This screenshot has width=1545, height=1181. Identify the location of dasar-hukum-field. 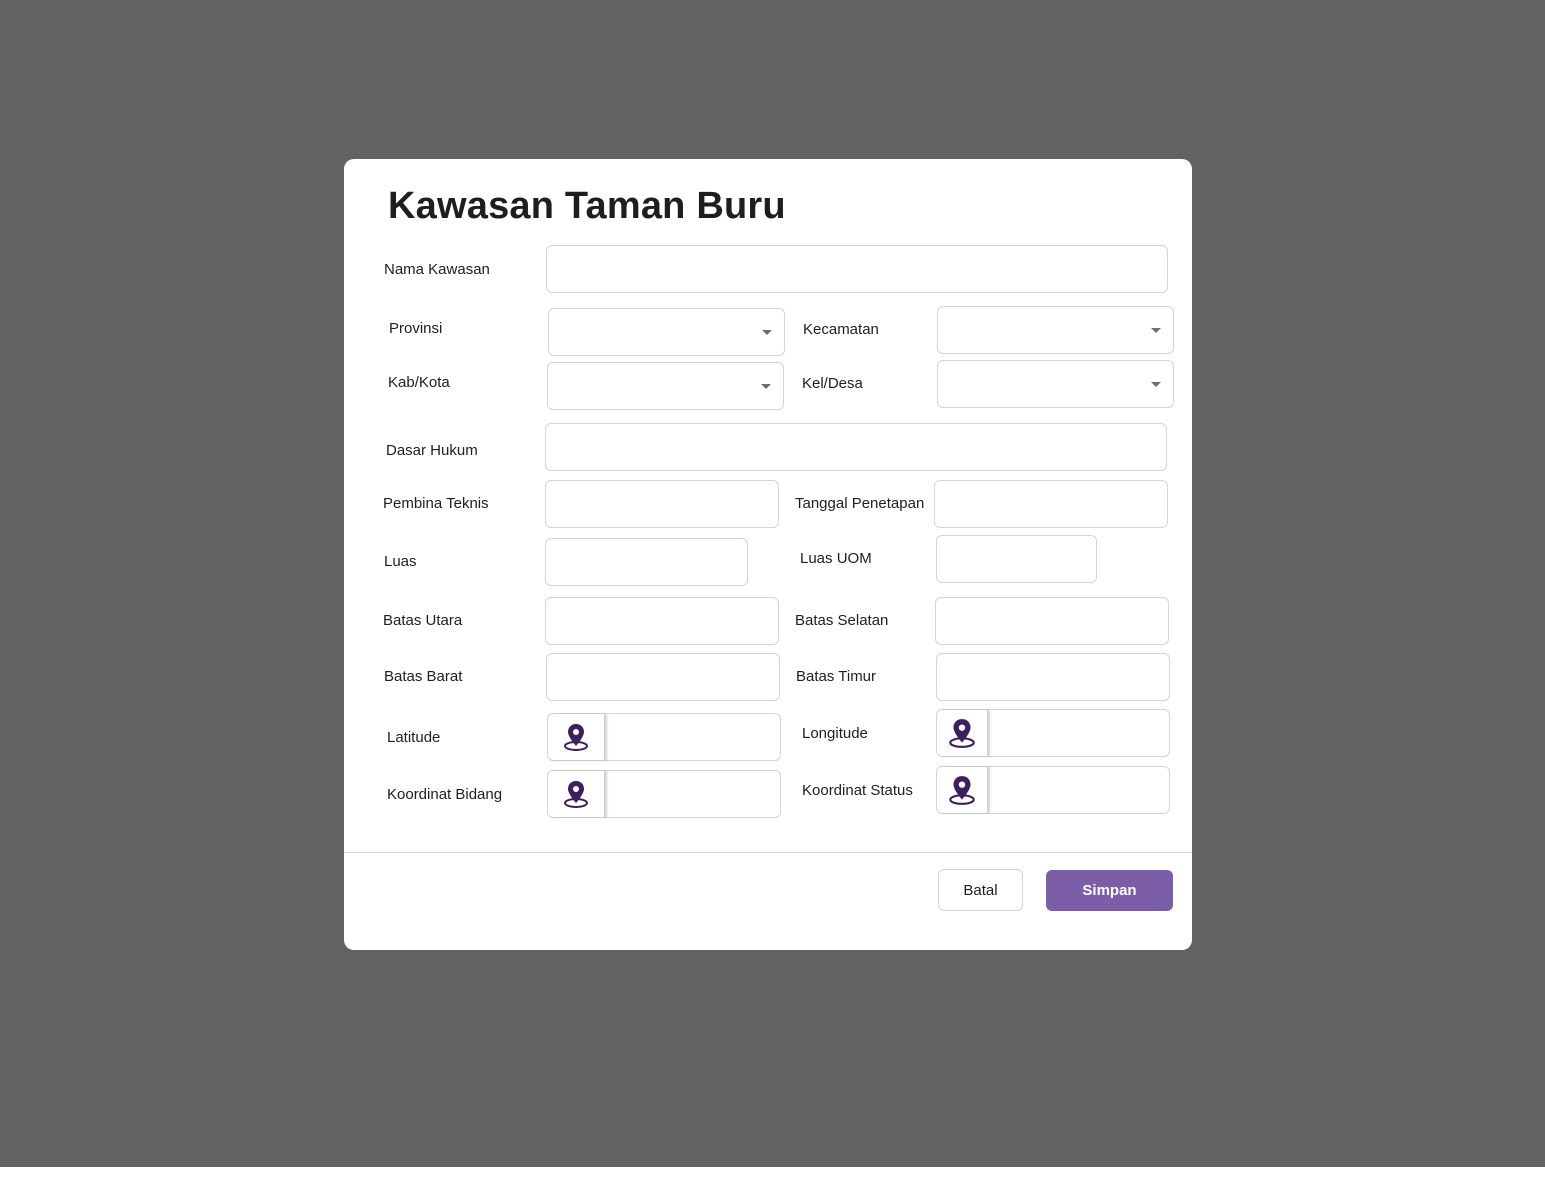
(856, 447).